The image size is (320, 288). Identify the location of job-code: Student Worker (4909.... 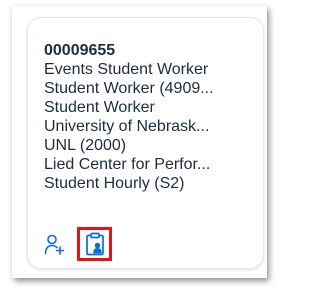
(129, 88).